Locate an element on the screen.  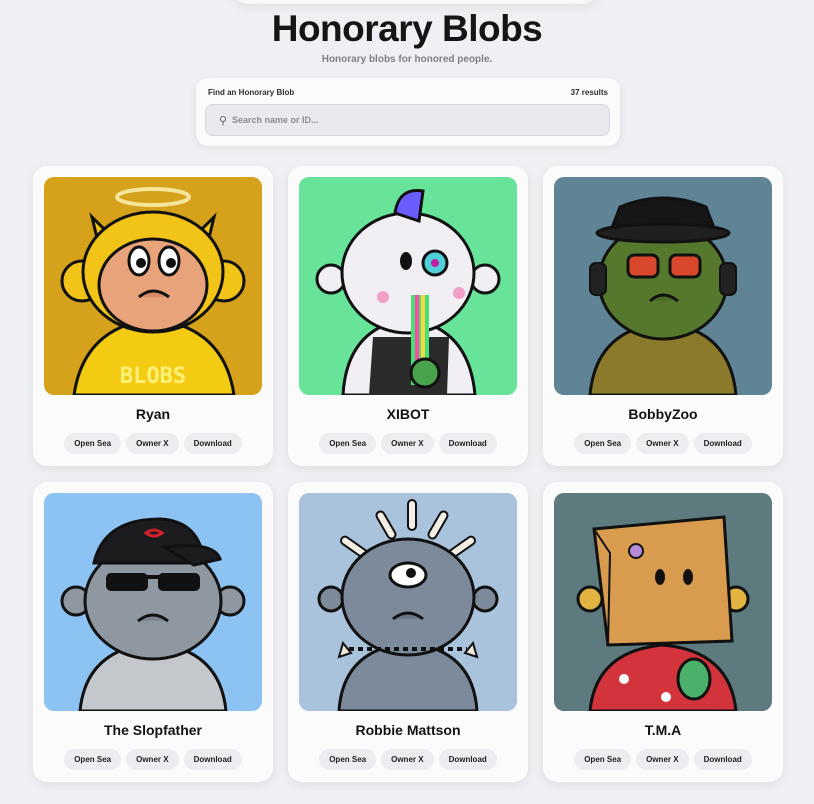
blob-name: Robbie Mattson is located at coordinates (408, 730).